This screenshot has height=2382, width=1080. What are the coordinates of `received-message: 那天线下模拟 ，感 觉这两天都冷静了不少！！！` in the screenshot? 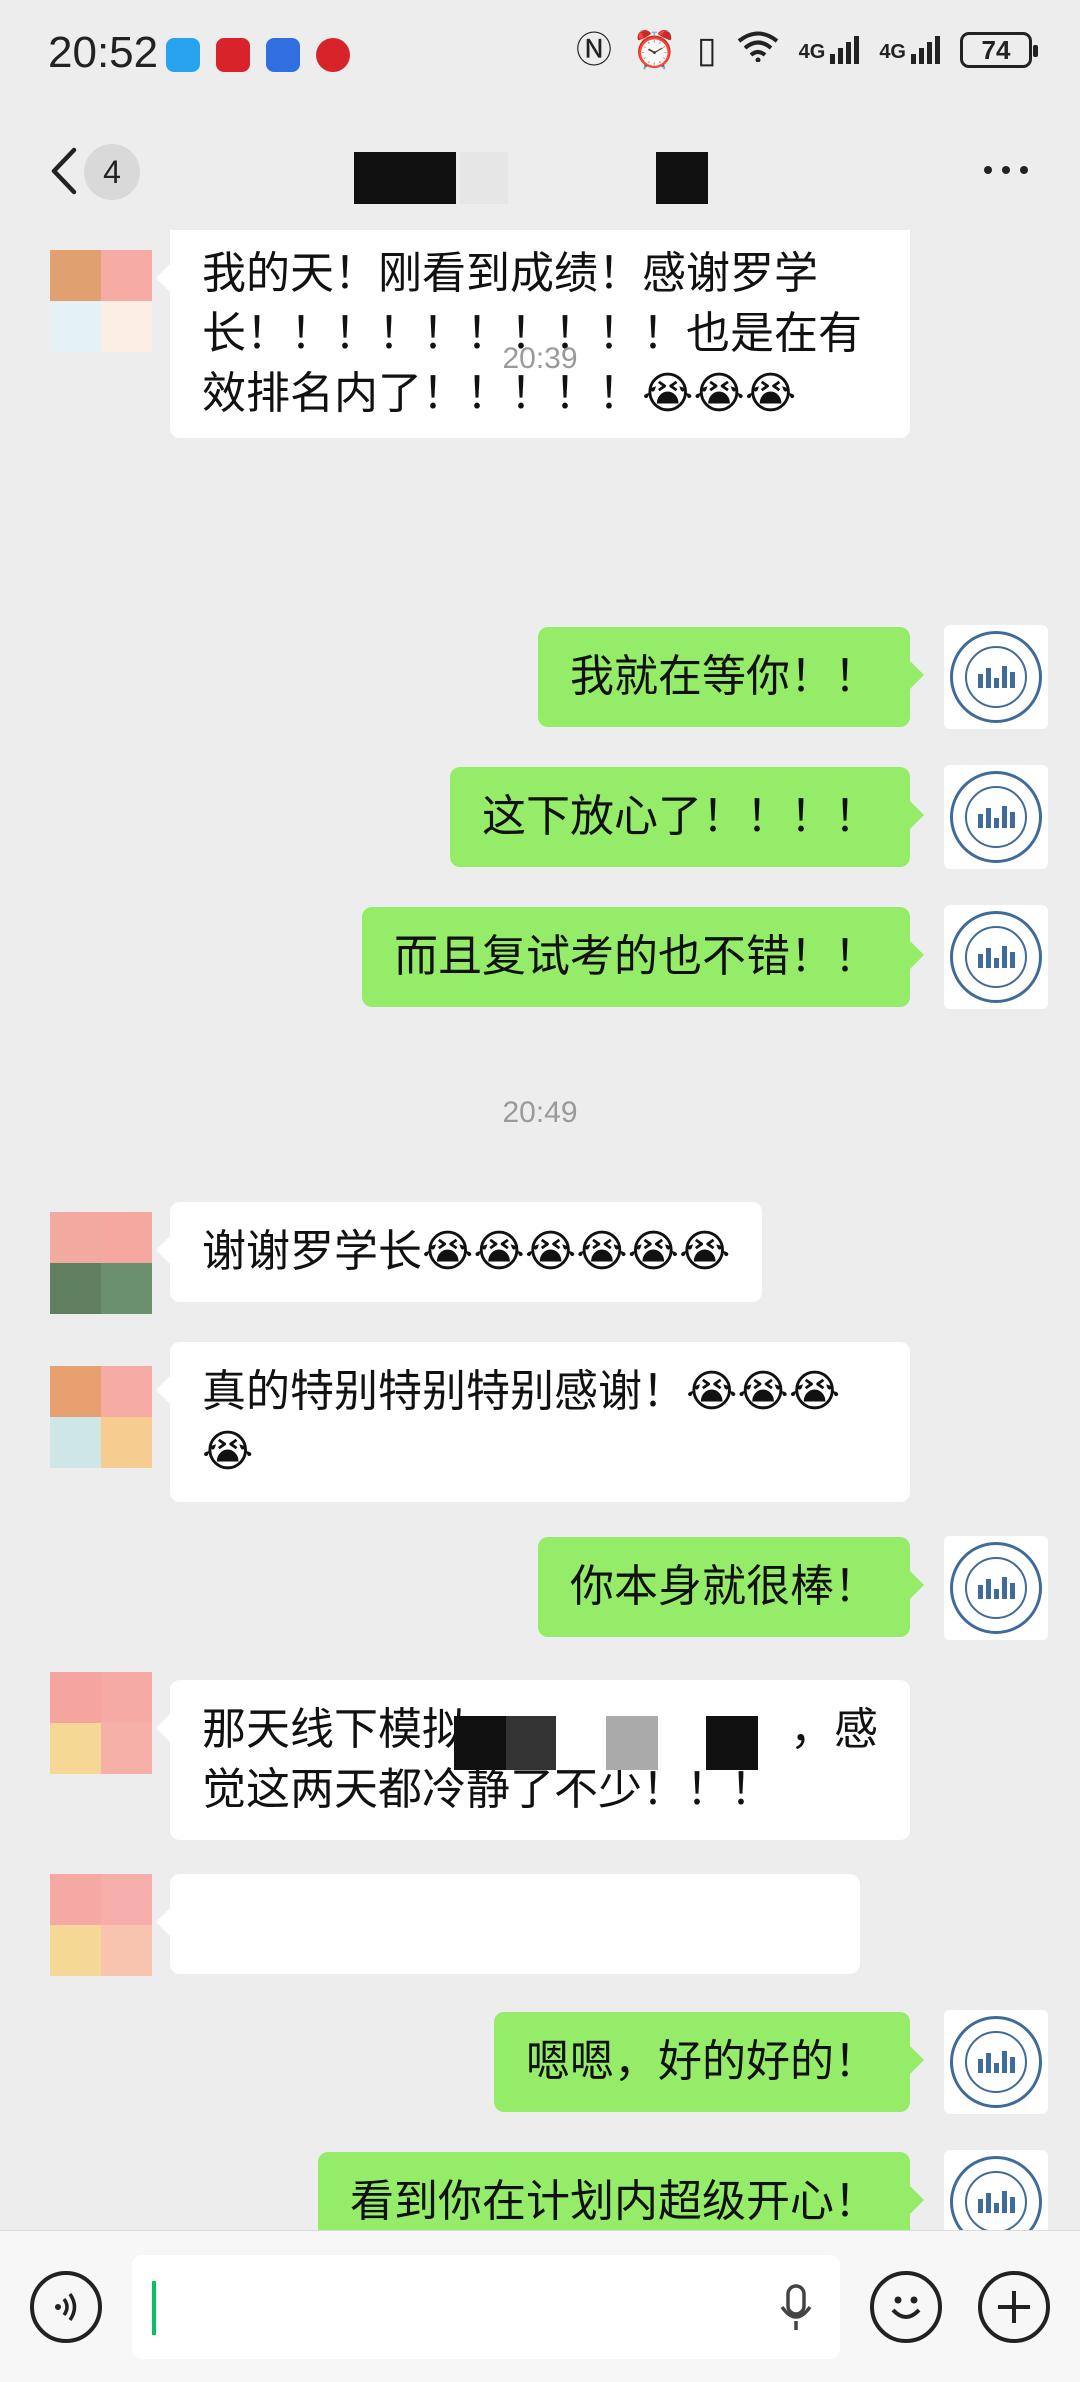 It's located at (533, 1760).